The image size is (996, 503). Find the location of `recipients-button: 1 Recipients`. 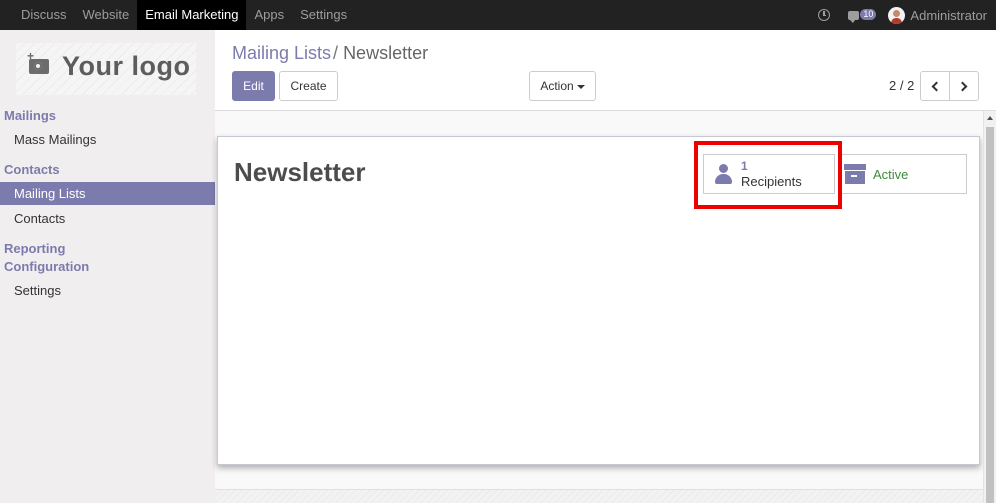

recipients-button: 1 Recipients is located at coordinates (769, 174).